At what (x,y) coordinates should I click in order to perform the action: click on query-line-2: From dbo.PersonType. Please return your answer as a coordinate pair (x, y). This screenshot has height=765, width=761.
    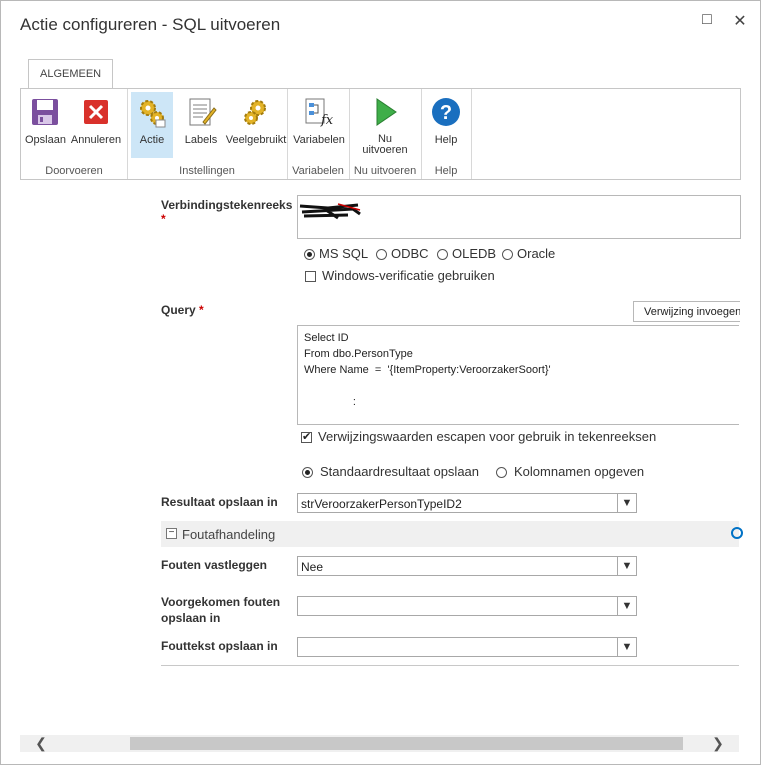
    Looking at the image, I should click on (358, 354).